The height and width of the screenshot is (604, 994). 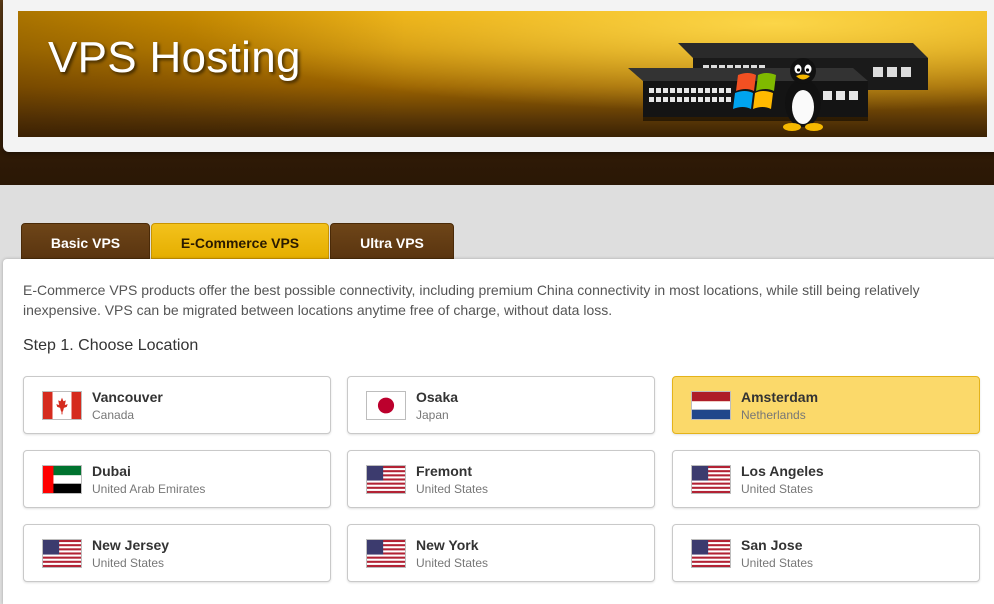 What do you see at coordinates (780, 397) in the screenshot?
I see `location-city: Amsterdam` at bounding box center [780, 397].